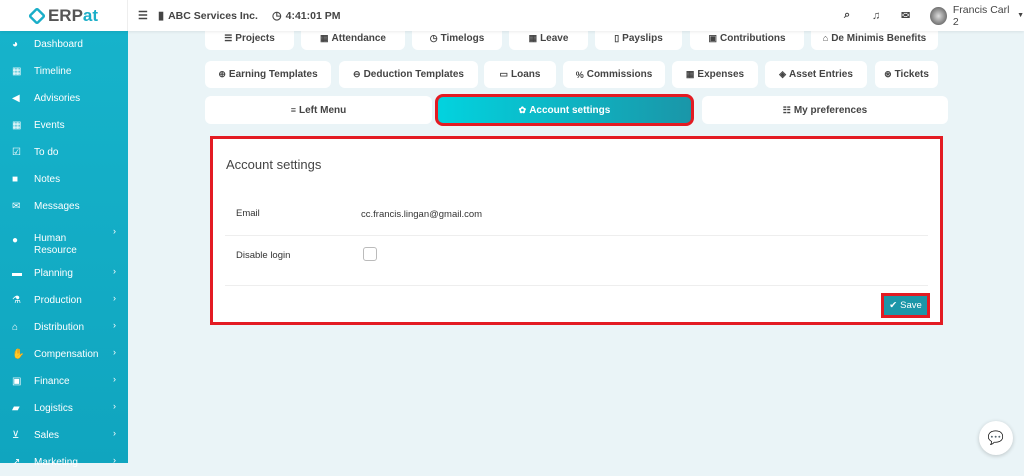 The image size is (1024, 476). What do you see at coordinates (816, 74) in the screenshot?
I see `tab-asset-entries: ◈ Asset Entries` at bounding box center [816, 74].